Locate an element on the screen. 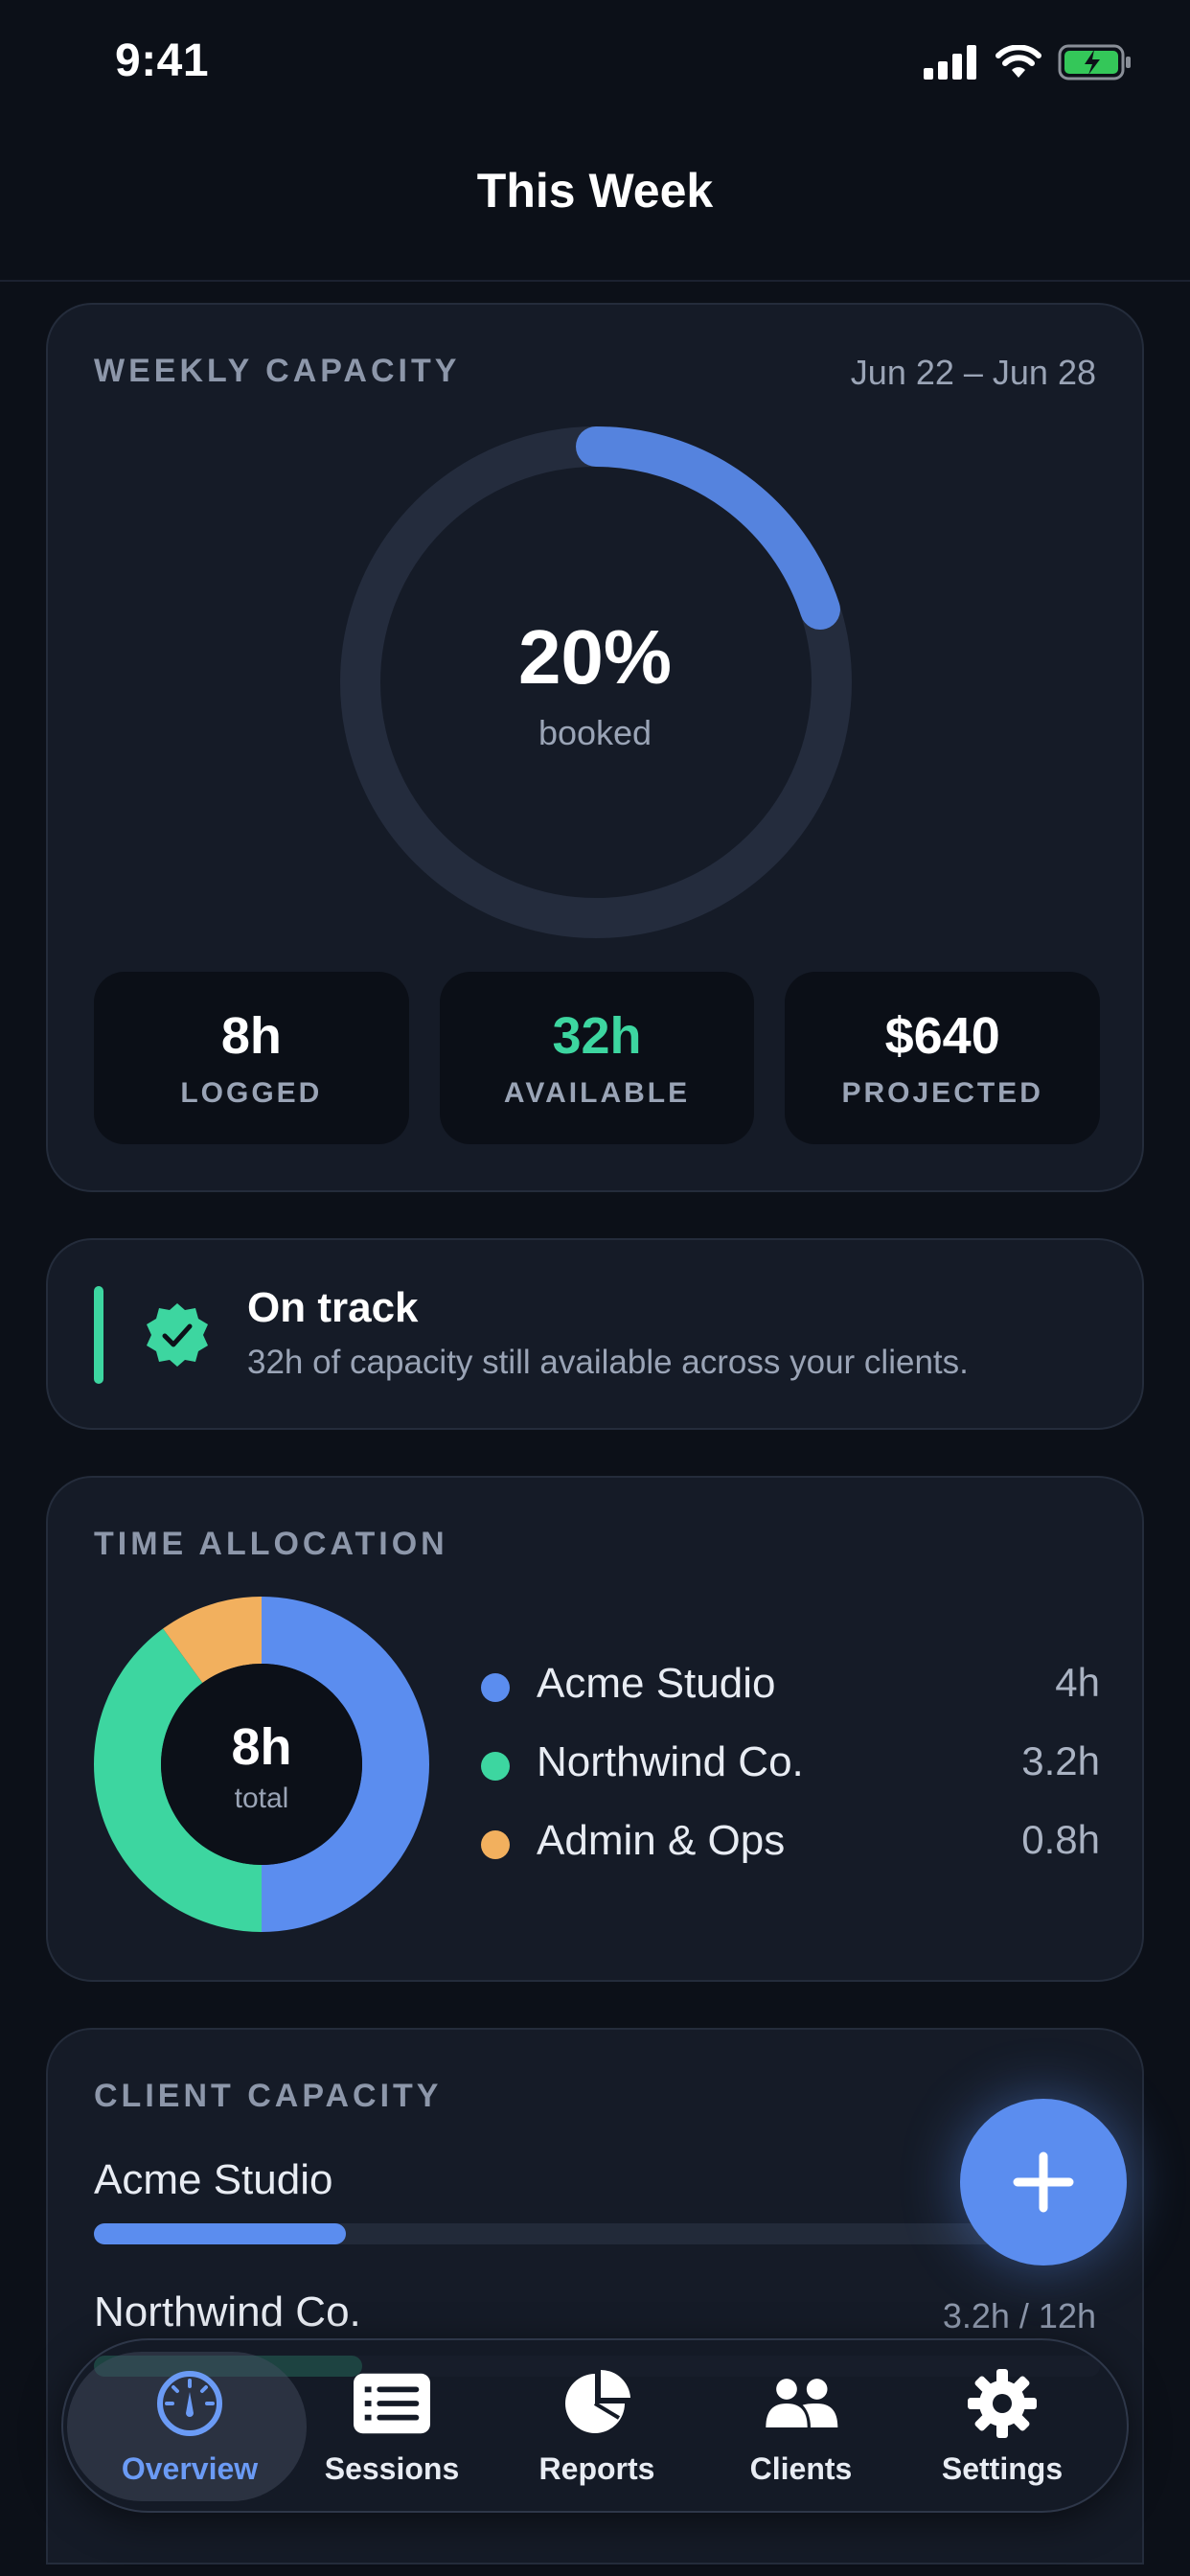  tab-settings: Settings is located at coordinates (1002, 2427).